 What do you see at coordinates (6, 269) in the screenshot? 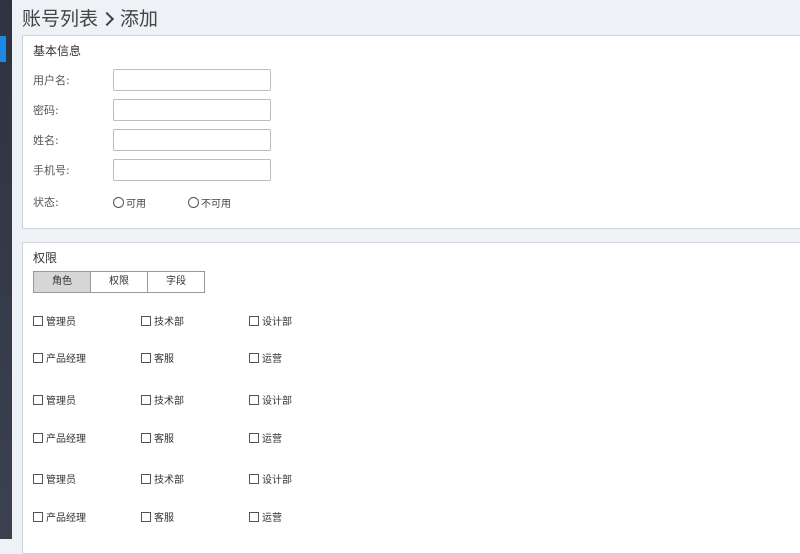
I see `app-sidebar-edge` at bounding box center [6, 269].